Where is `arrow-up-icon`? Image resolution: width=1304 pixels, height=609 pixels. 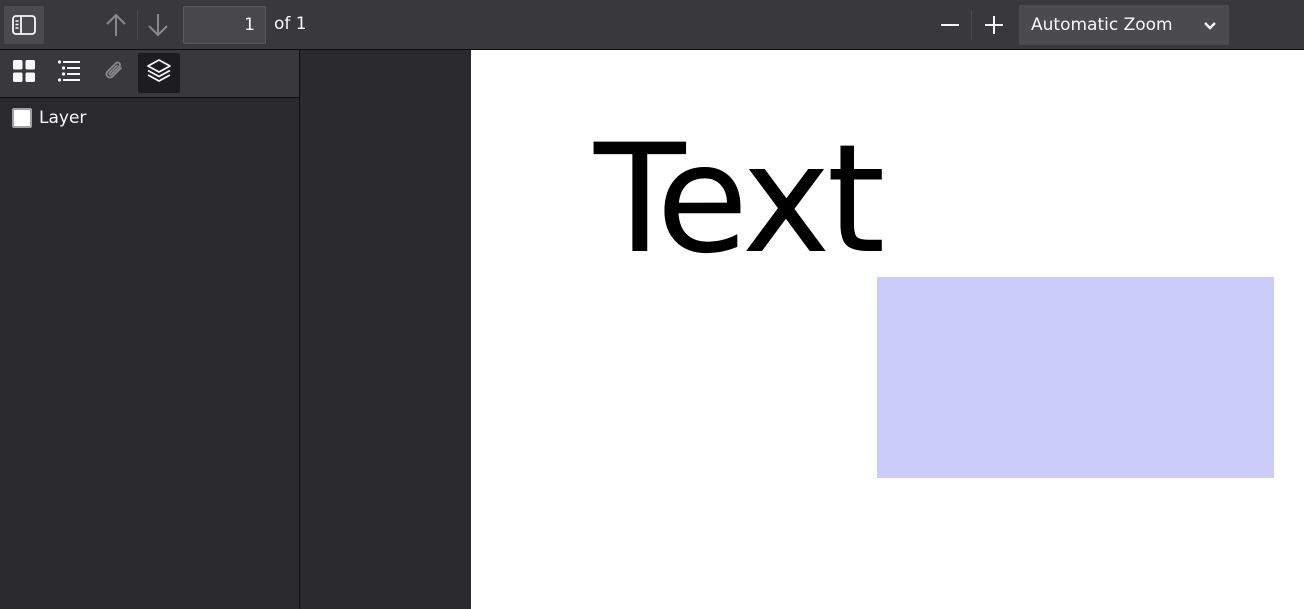
arrow-up-icon is located at coordinates (116, 25).